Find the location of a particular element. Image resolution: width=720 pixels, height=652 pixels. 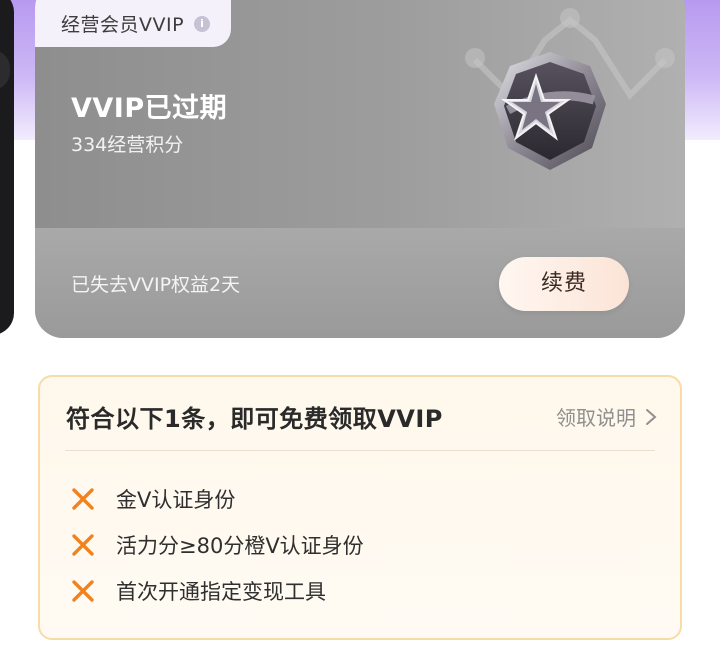

condition-text: 首次开通指定变现工具 is located at coordinates (221, 592).